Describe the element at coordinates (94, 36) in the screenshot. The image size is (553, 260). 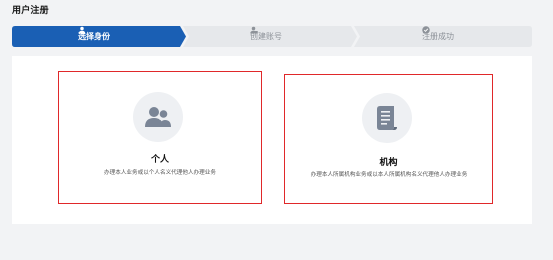
I see `step-select-identity: 选择身份` at that location.